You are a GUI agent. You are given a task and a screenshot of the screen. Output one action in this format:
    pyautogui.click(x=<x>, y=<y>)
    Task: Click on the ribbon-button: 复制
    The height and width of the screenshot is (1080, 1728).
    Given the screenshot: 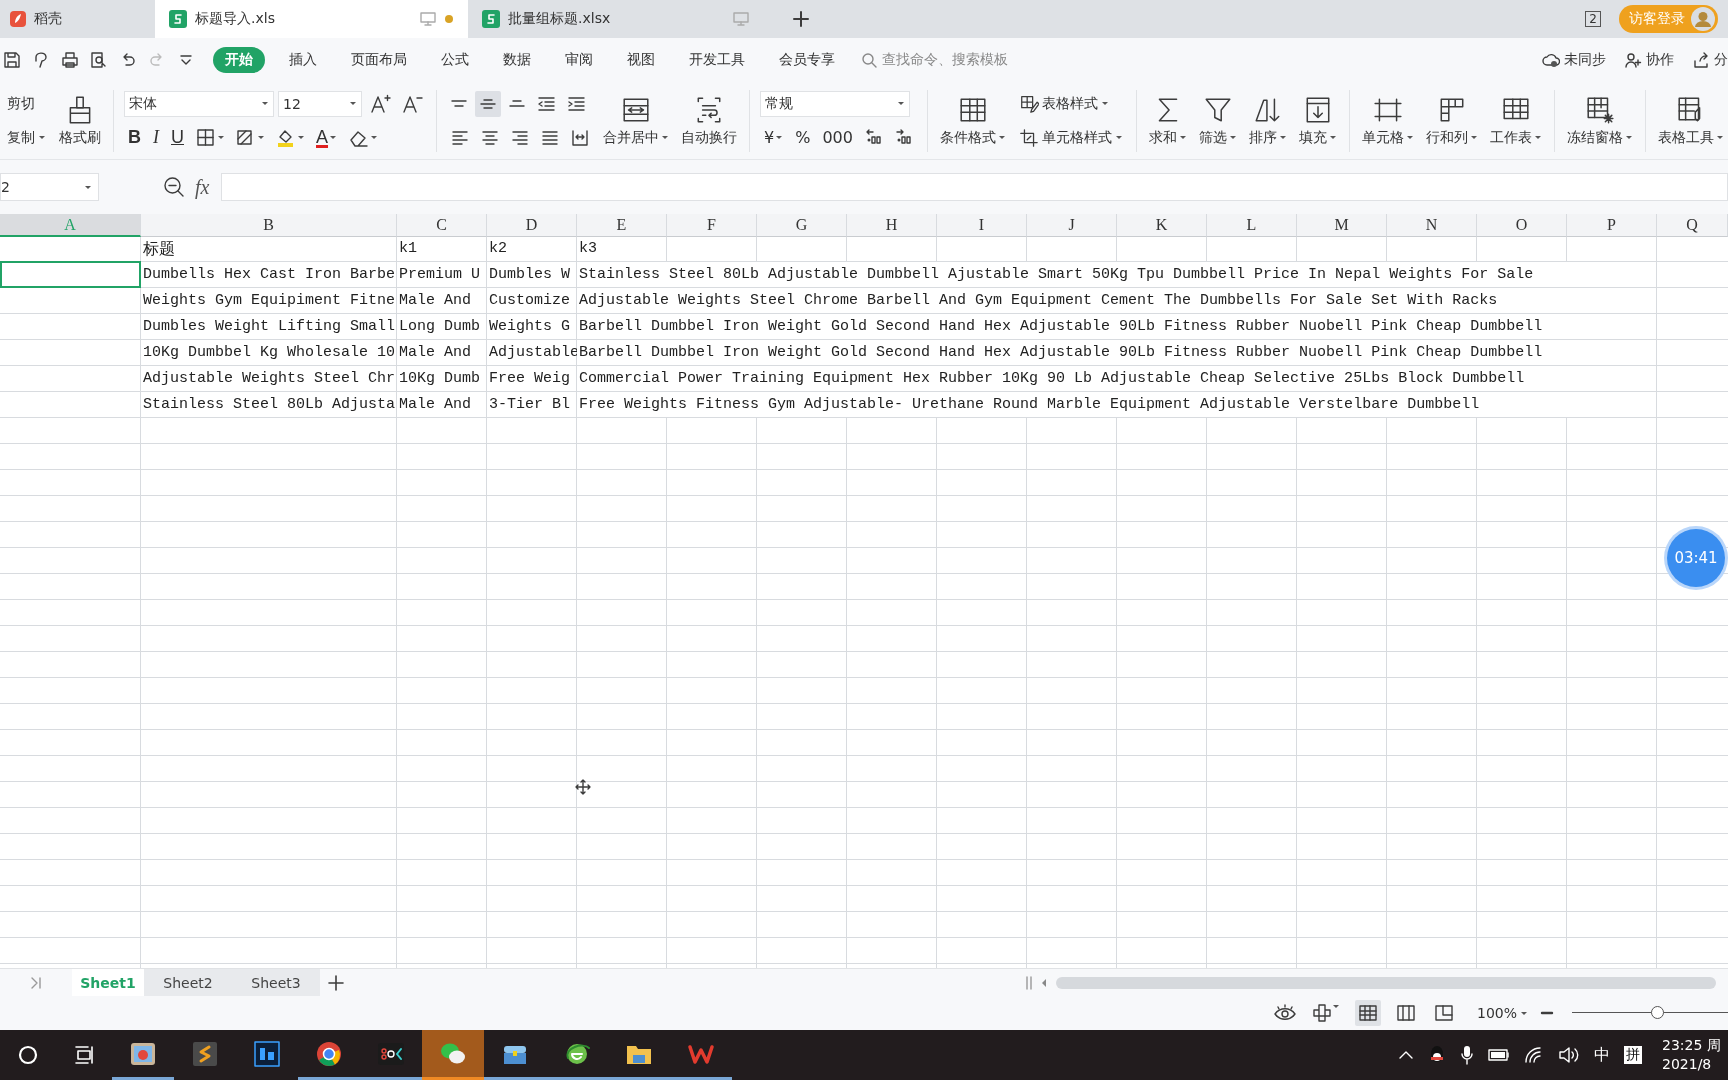 What is the action you would take?
    pyautogui.click(x=26, y=137)
    